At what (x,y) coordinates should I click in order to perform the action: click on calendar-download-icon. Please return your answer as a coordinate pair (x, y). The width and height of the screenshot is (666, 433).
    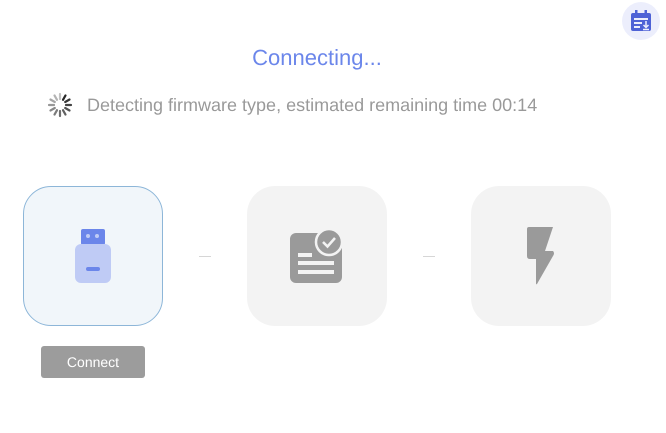
    Looking at the image, I should click on (641, 21).